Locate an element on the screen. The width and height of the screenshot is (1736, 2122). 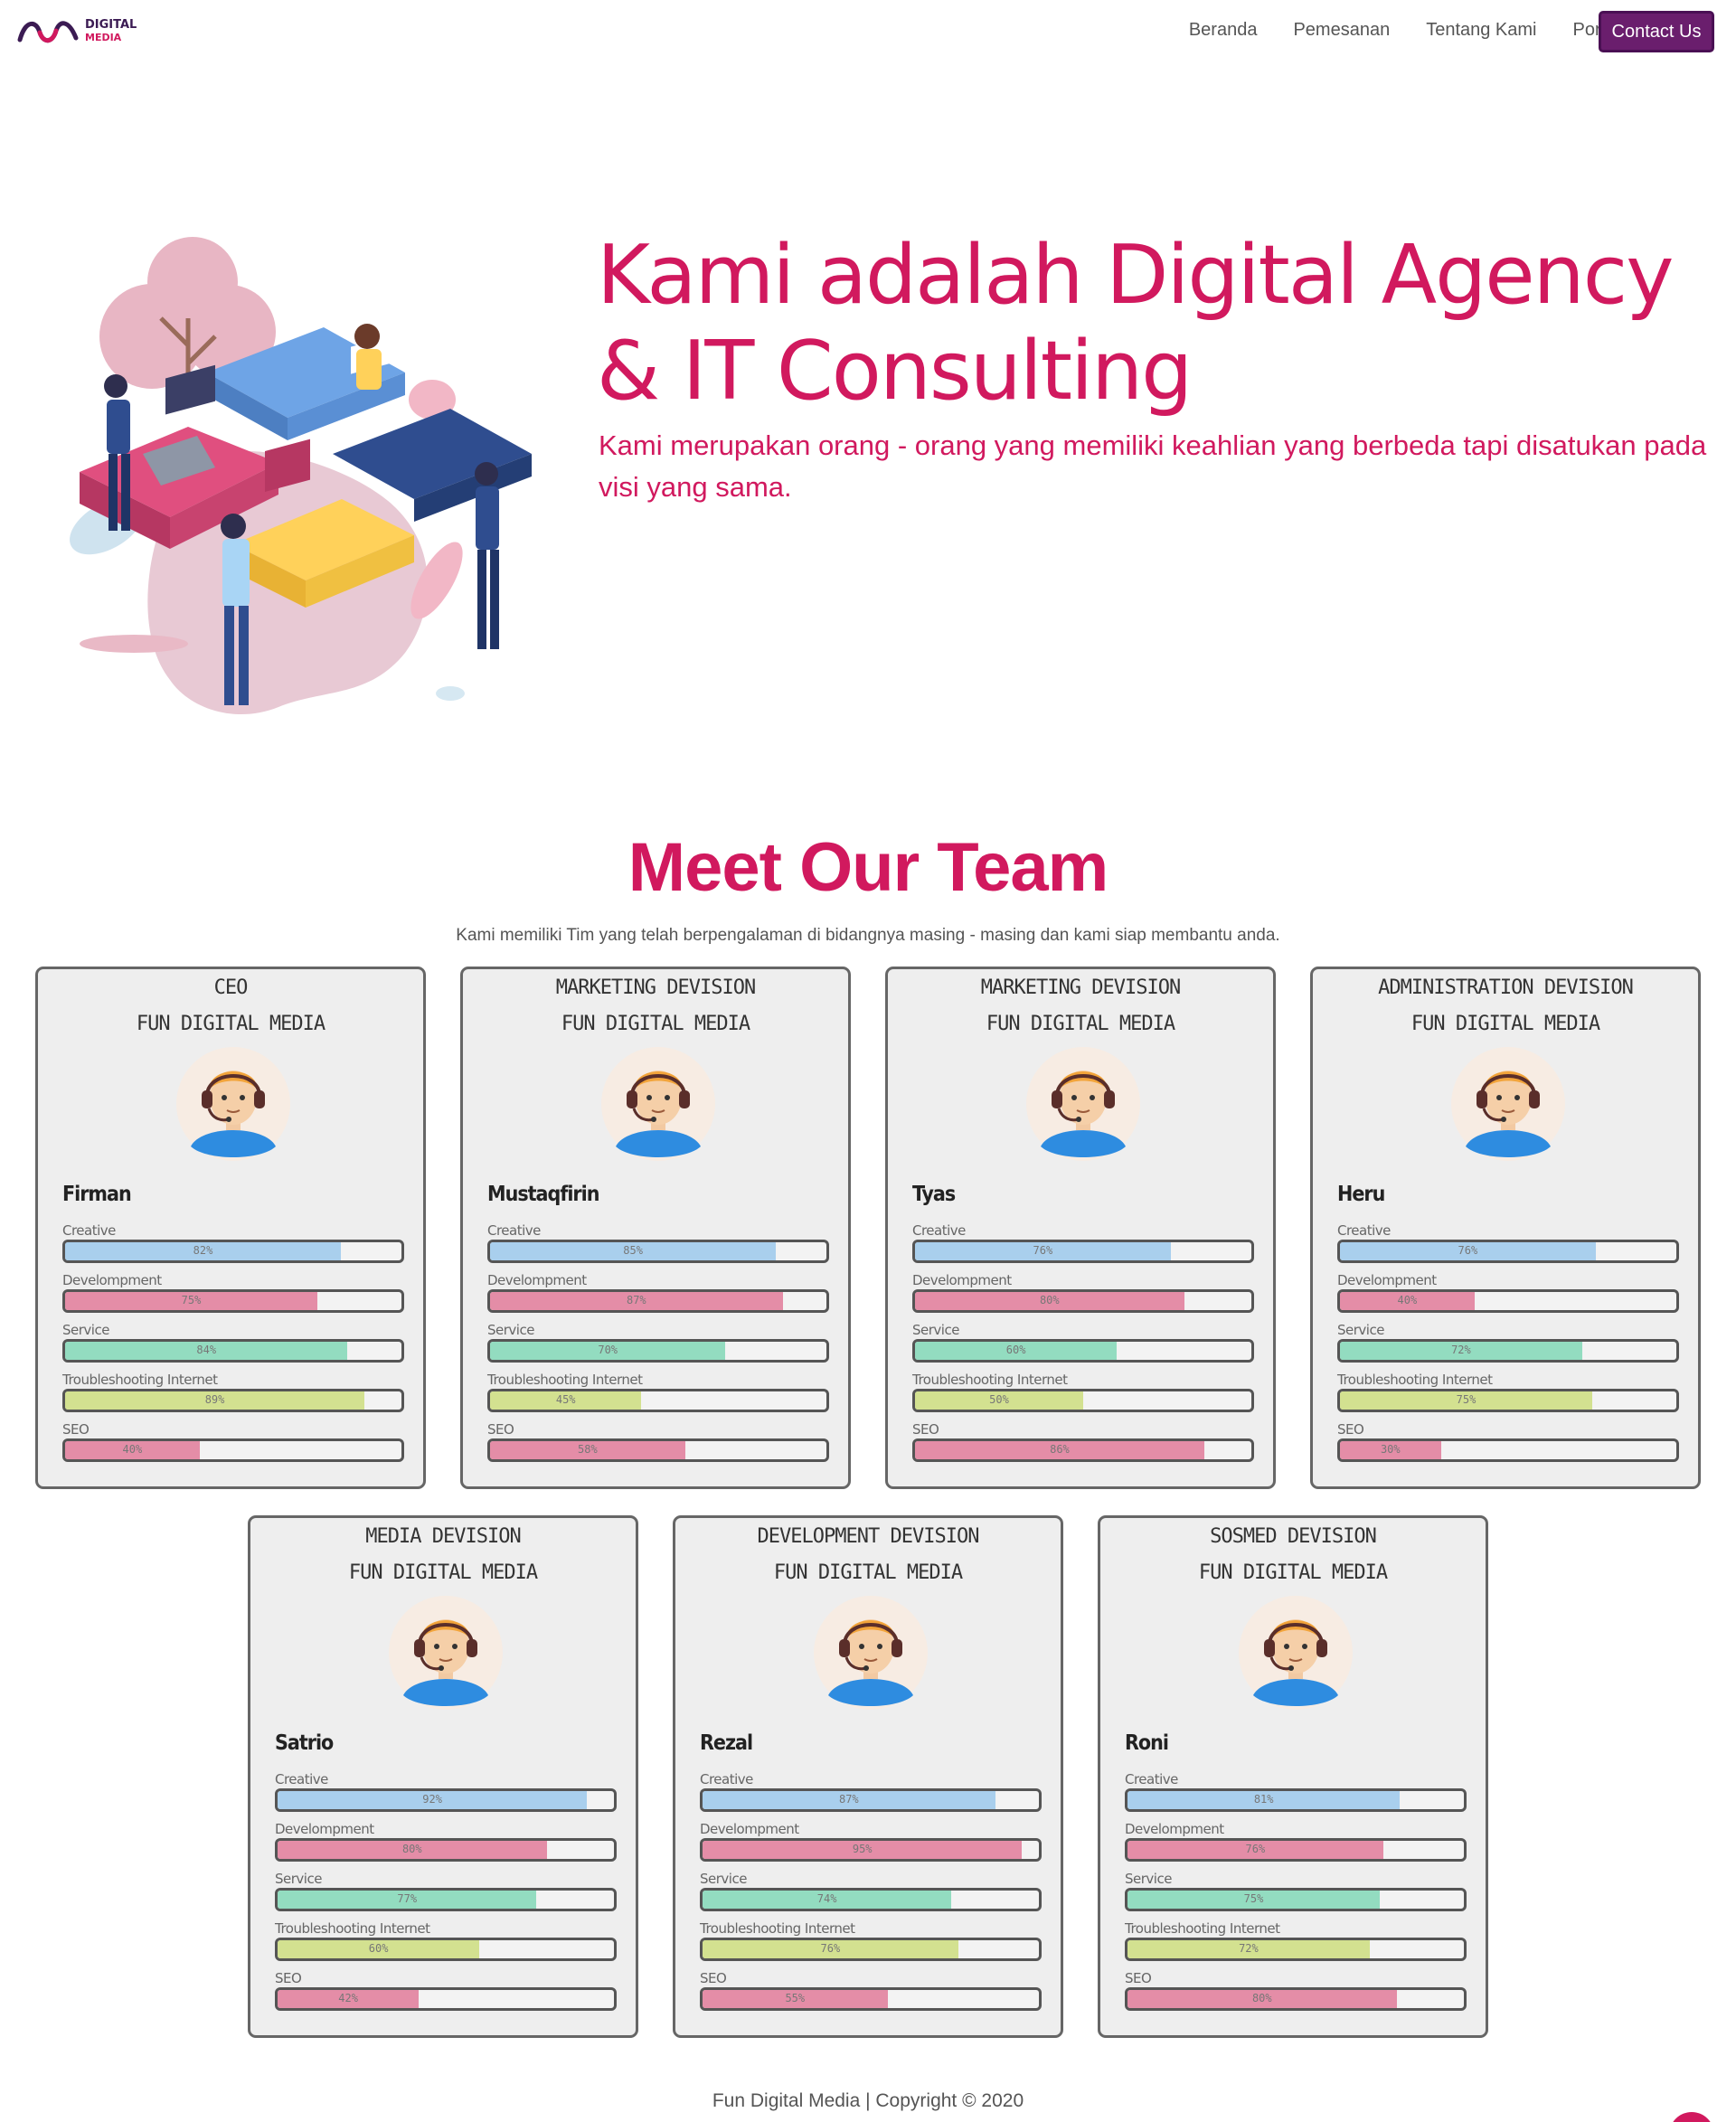
skill-progress-value: 76% is located at coordinates (830, 1949).